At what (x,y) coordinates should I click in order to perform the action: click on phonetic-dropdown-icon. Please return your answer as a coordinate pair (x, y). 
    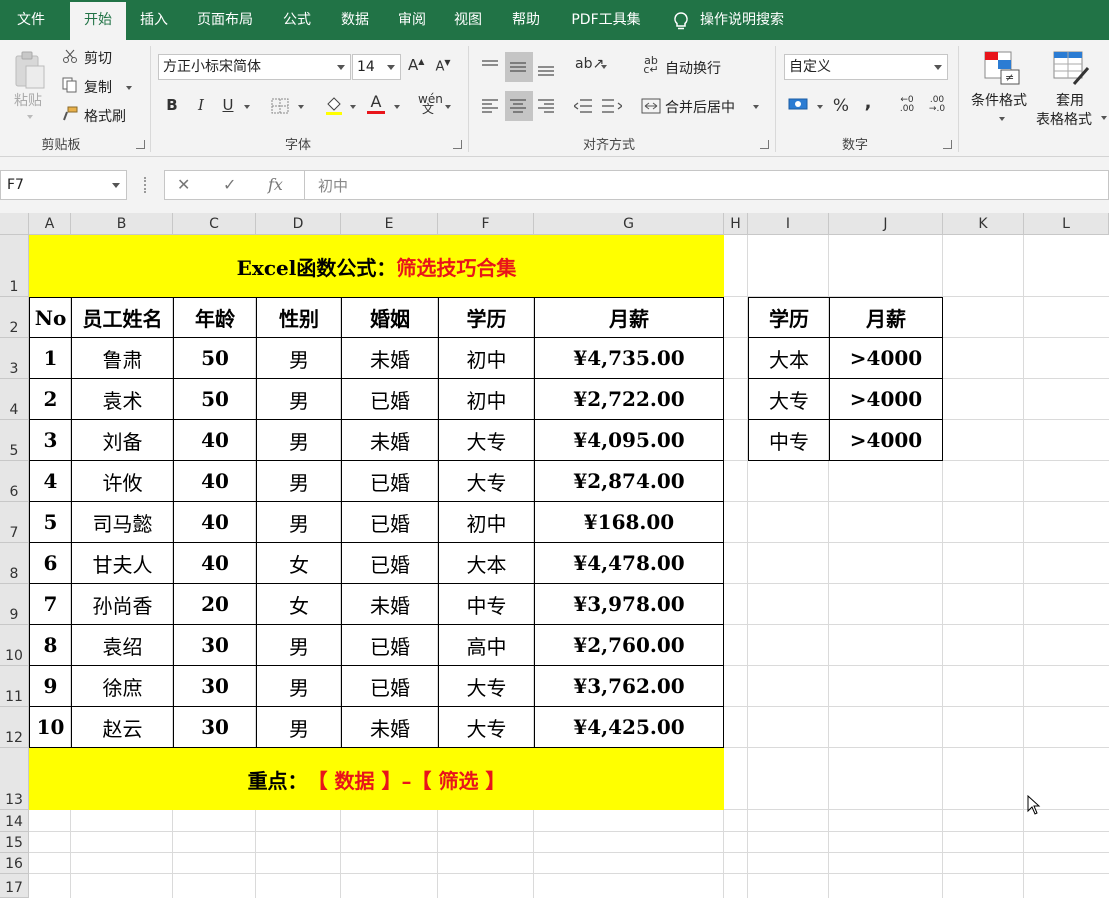
    Looking at the image, I should click on (448, 107).